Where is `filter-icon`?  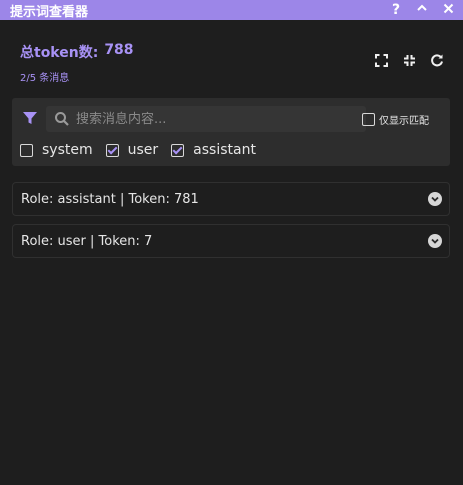
filter-icon is located at coordinates (30, 118).